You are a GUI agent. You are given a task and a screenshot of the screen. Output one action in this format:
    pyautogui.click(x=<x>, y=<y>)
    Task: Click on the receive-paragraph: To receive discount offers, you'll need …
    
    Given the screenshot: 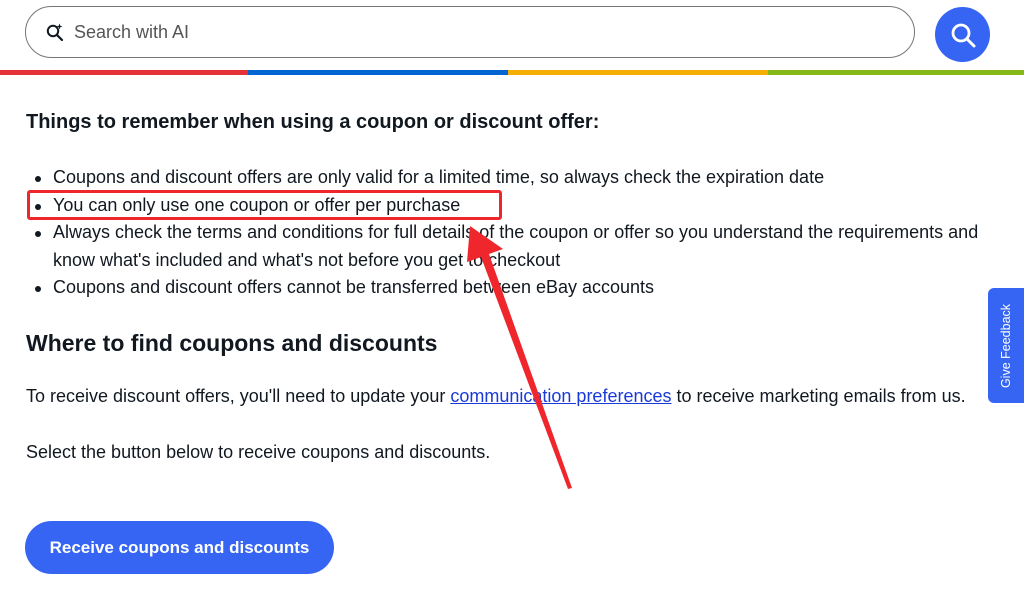 What is the action you would take?
    pyautogui.click(x=496, y=396)
    